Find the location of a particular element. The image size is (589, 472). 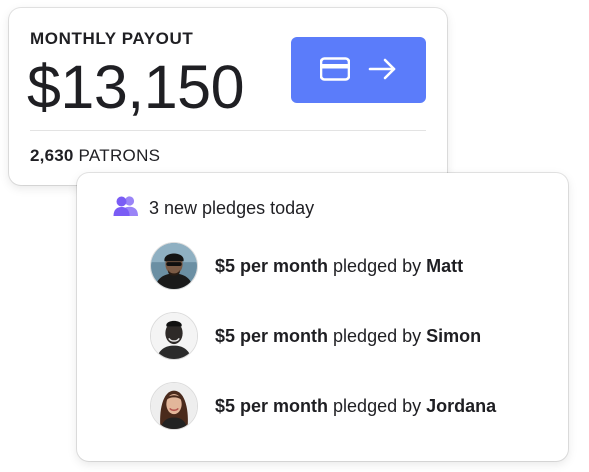

payout-divider is located at coordinates (228, 130).